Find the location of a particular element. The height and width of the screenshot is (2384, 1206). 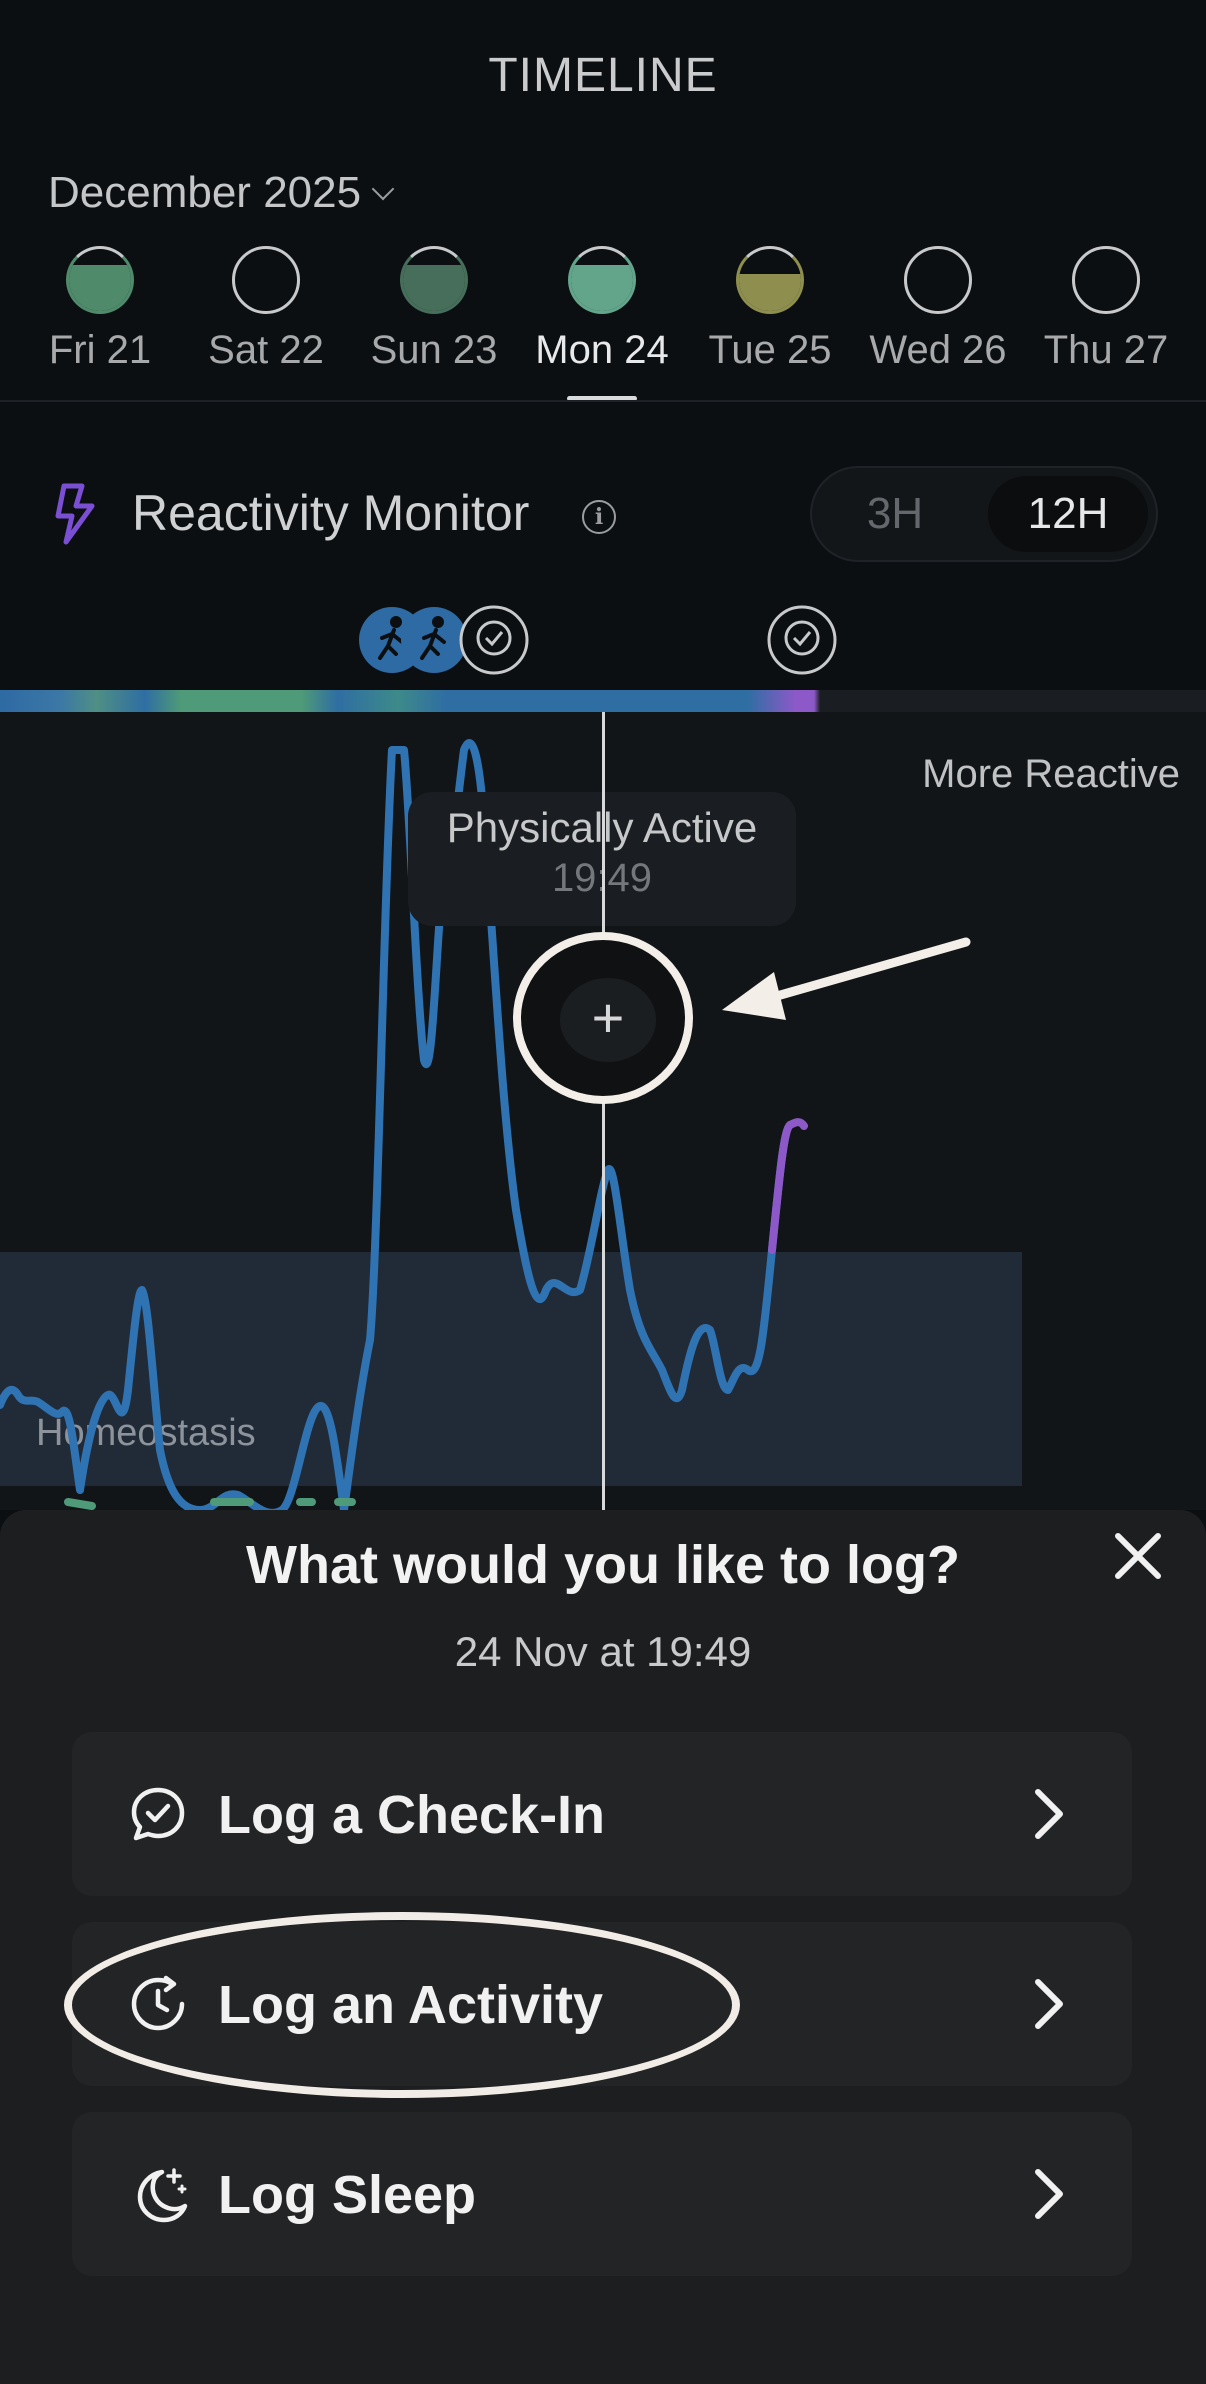

sheet-subtitle: 24 Nov at 19:49 is located at coordinates (603, 1651).